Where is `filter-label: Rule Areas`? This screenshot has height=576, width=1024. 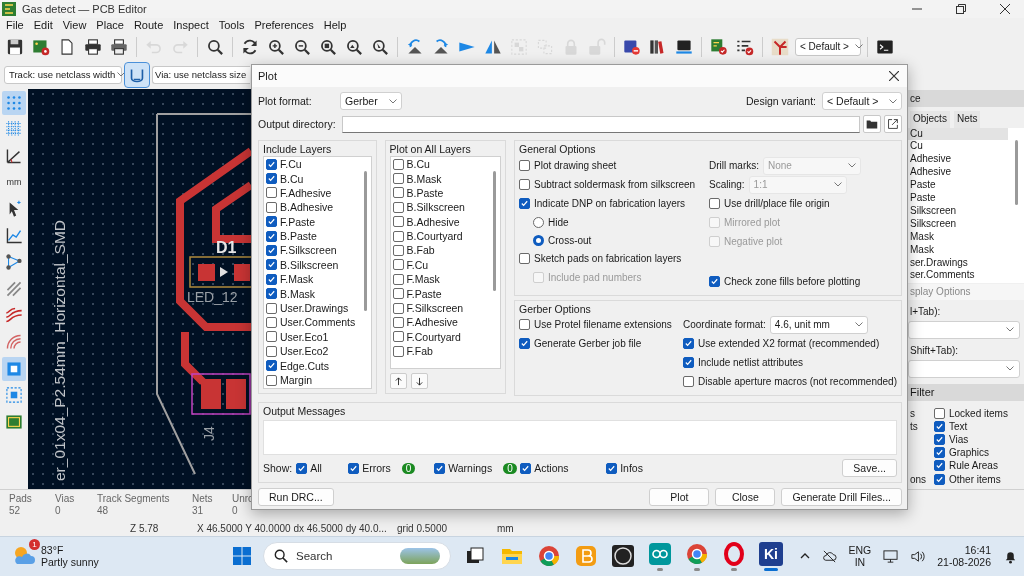
filter-label: Rule Areas is located at coordinates (973, 466).